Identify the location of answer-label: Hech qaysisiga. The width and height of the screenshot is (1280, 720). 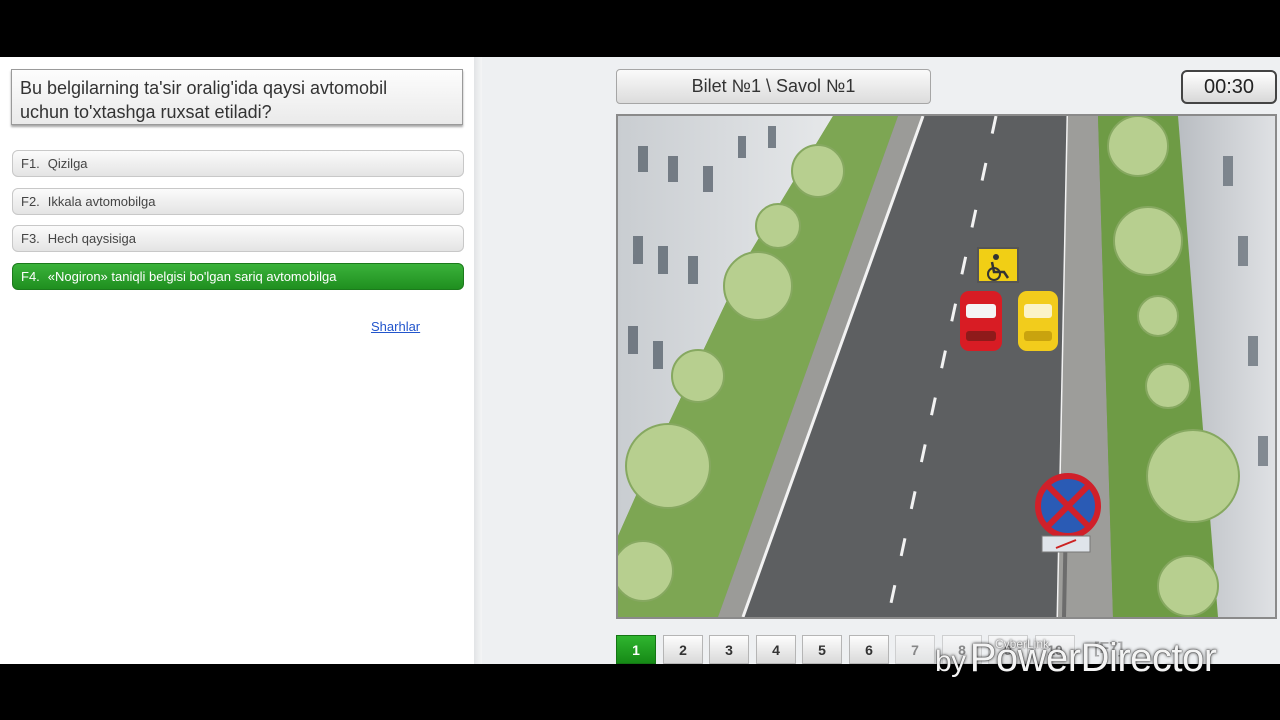
(91, 238).